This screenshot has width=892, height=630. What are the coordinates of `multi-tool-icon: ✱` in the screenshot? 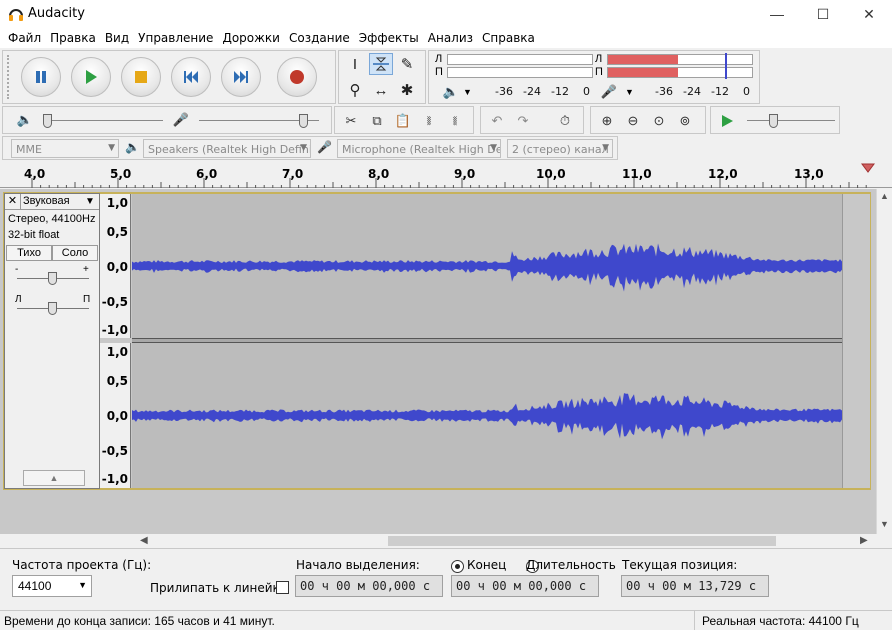 It's located at (407, 90).